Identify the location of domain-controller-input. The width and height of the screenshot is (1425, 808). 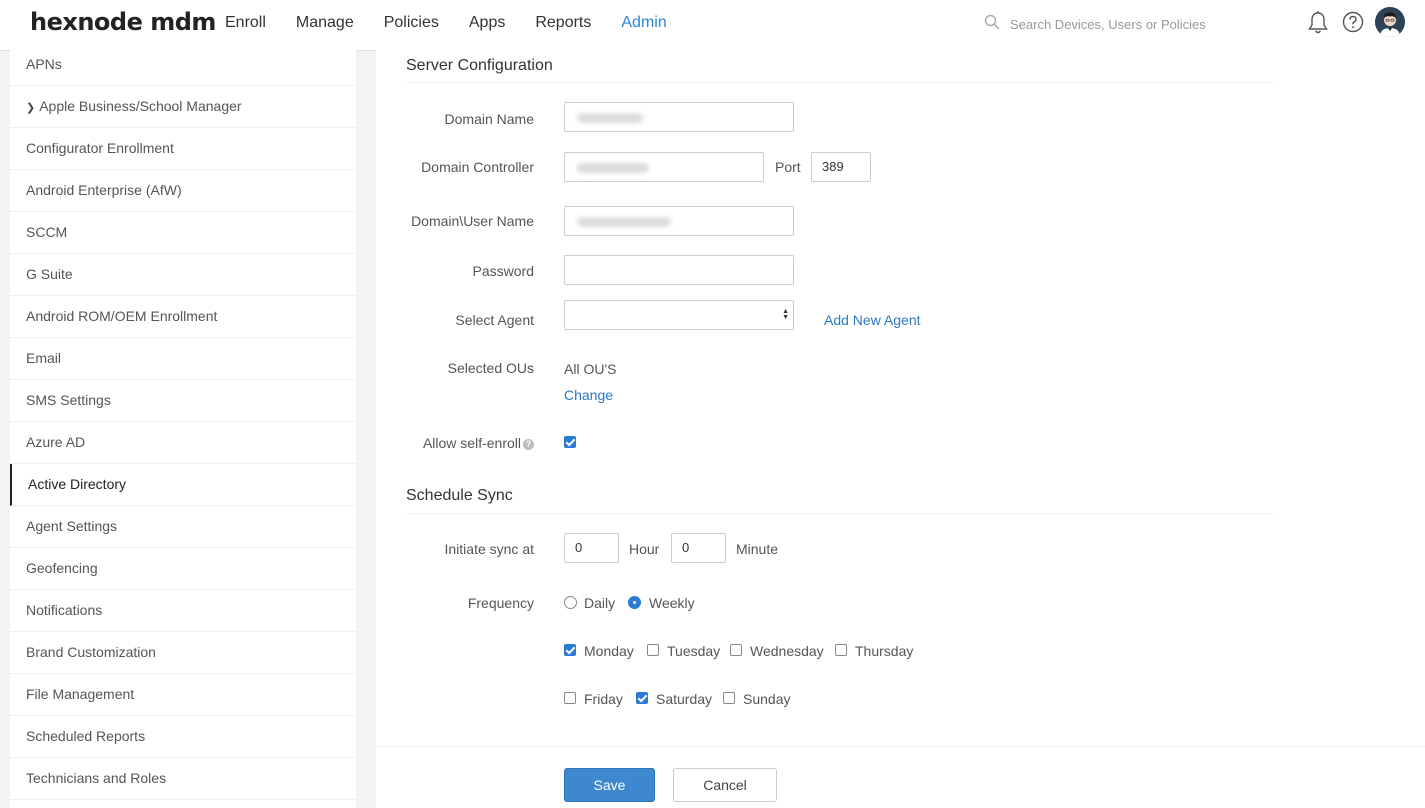
(664, 167).